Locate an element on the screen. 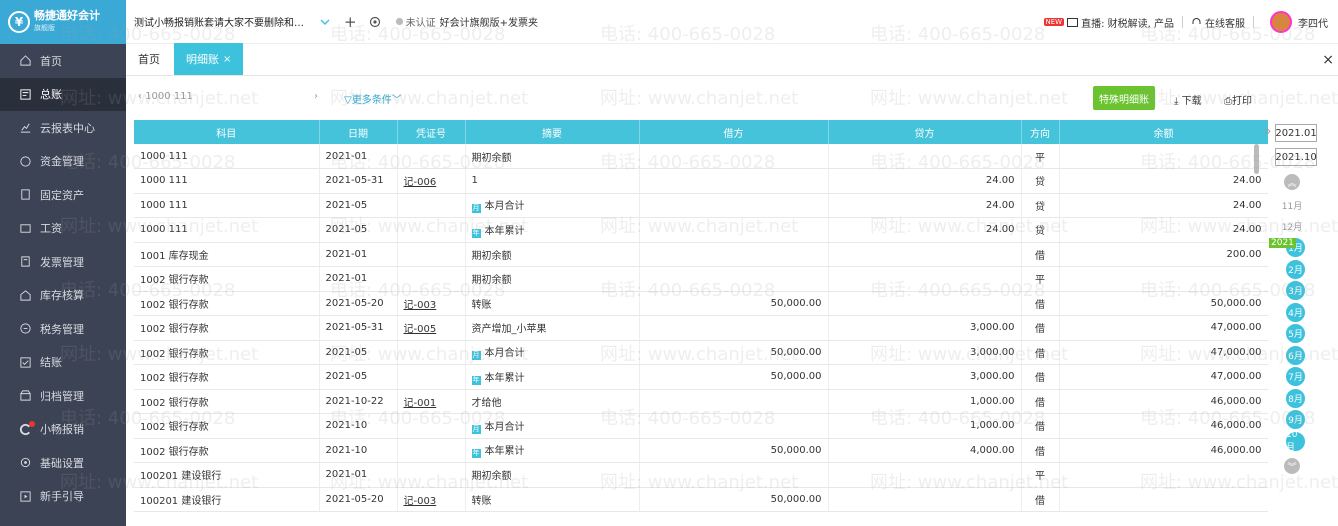 The height and width of the screenshot is (526, 1338). cell-voucher: 记-005 is located at coordinates (431, 328).